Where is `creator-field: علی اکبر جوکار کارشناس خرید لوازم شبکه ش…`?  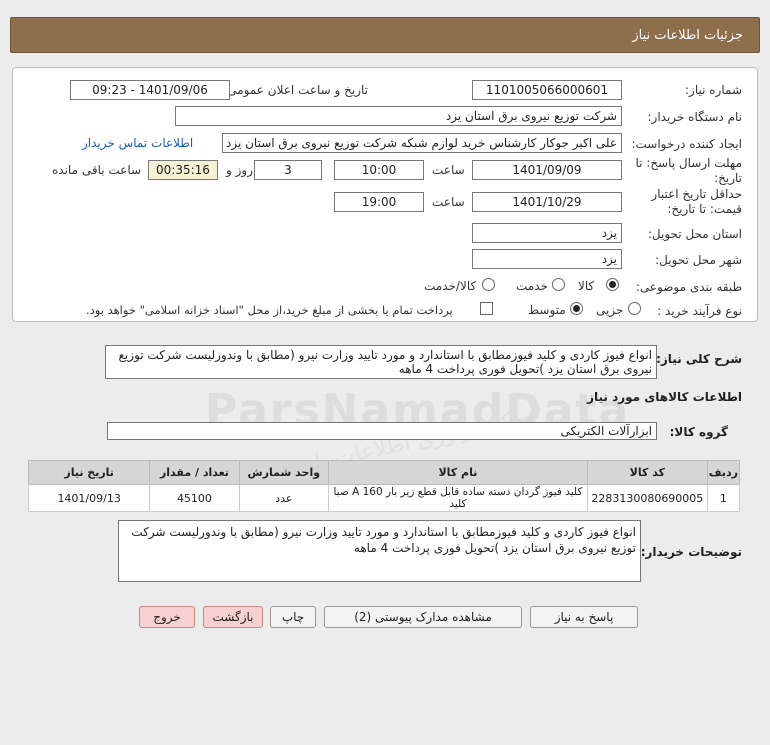
creator-field: علی اکبر جوکار کارشناس خرید لوازم شبکه ش… is located at coordinates (422, 143).